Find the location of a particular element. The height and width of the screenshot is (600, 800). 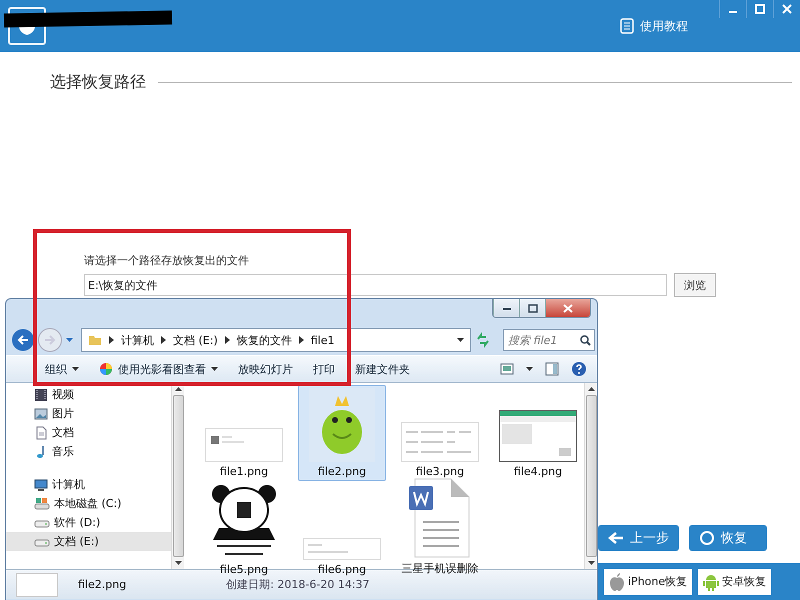

toolbar-button: 使用光影看图查看 is located at coordinates (158, 369).